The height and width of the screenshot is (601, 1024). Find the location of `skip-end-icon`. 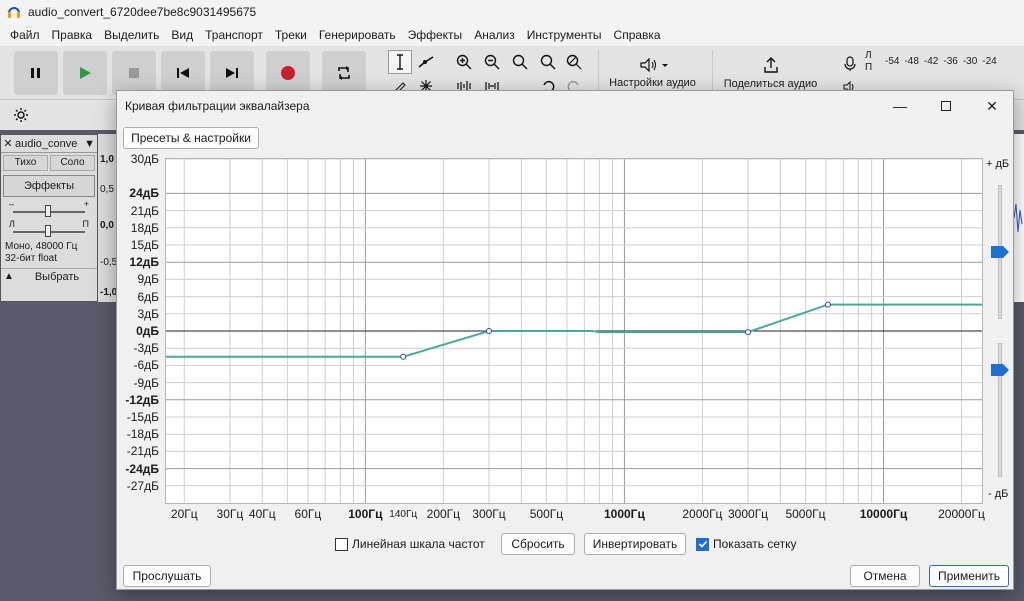

skip-end-icon is located at coordinates (232, 73).